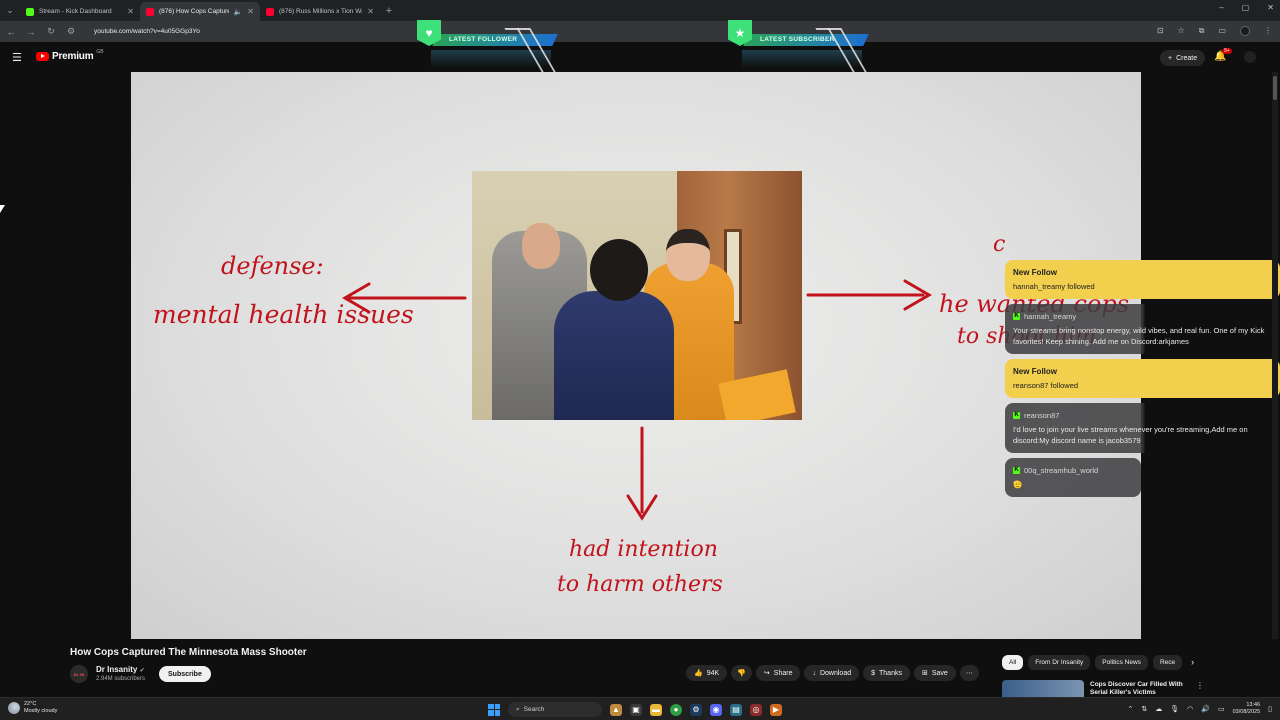 This screenshot has height=720, width=1280. I want to click on thanks-button: $ Thanks, so click(886, 673).